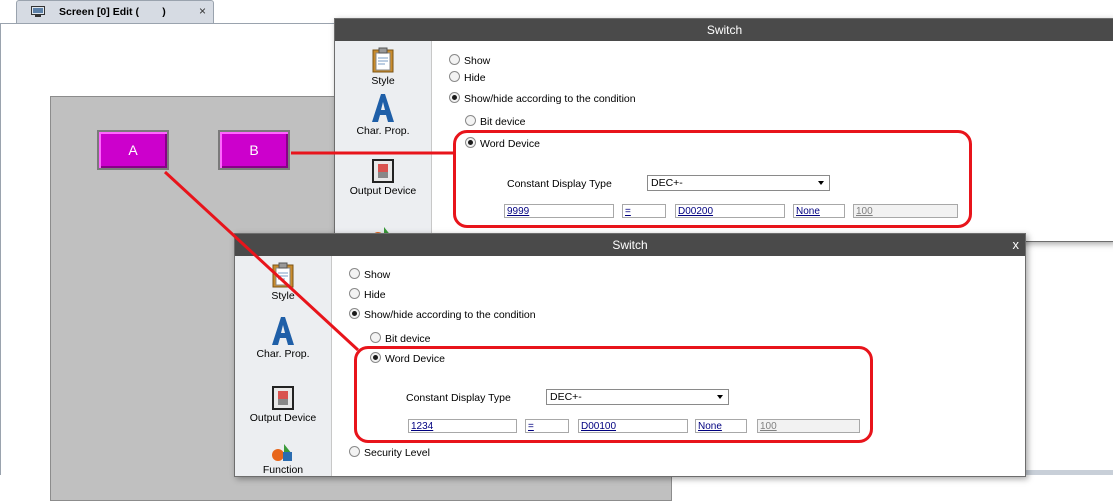 This screenshot has width=1113, height=501. I want to click on shapes-icon, so click(282, 452).